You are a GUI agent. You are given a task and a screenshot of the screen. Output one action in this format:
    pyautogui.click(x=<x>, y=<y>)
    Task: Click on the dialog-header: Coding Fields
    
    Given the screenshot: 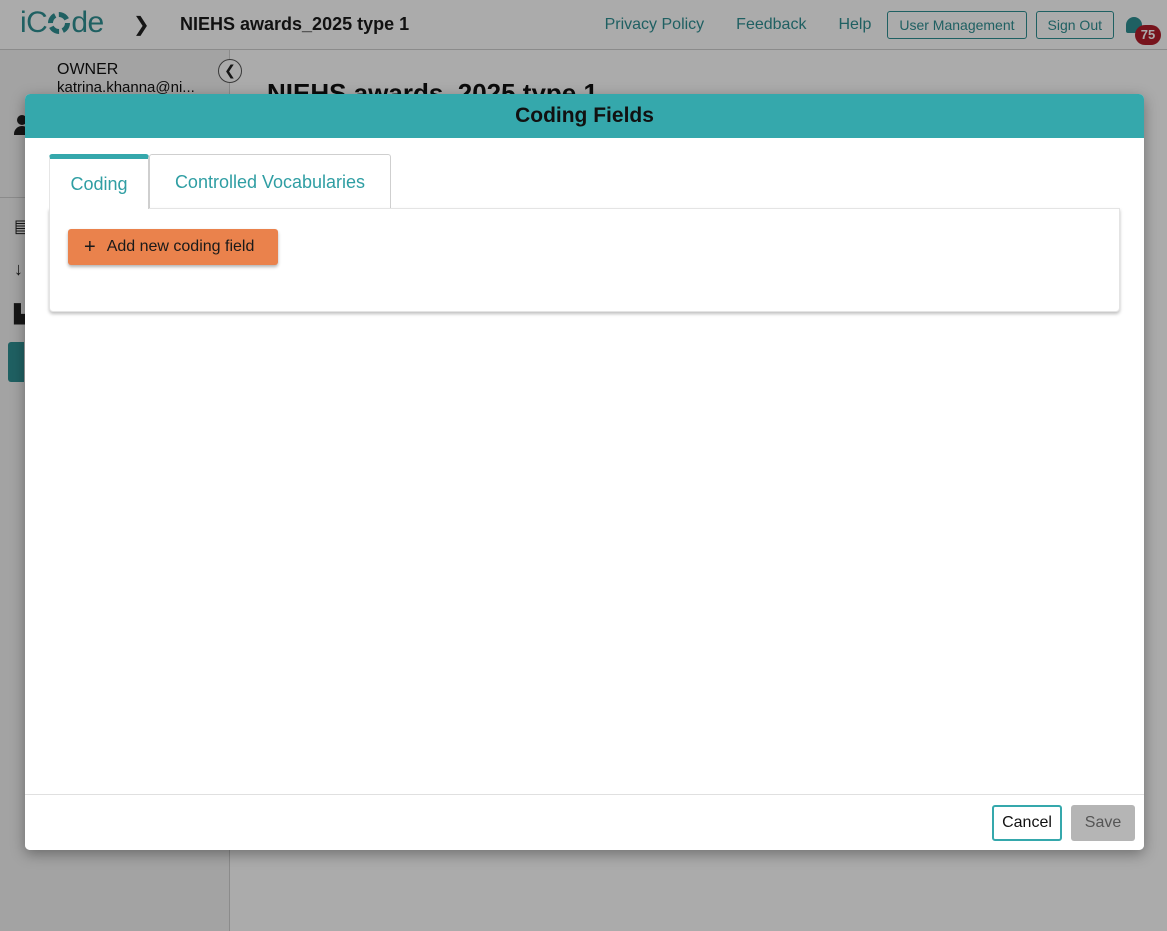 What is the action you would take?
    pyautogui.click(x=584, y=116)
    